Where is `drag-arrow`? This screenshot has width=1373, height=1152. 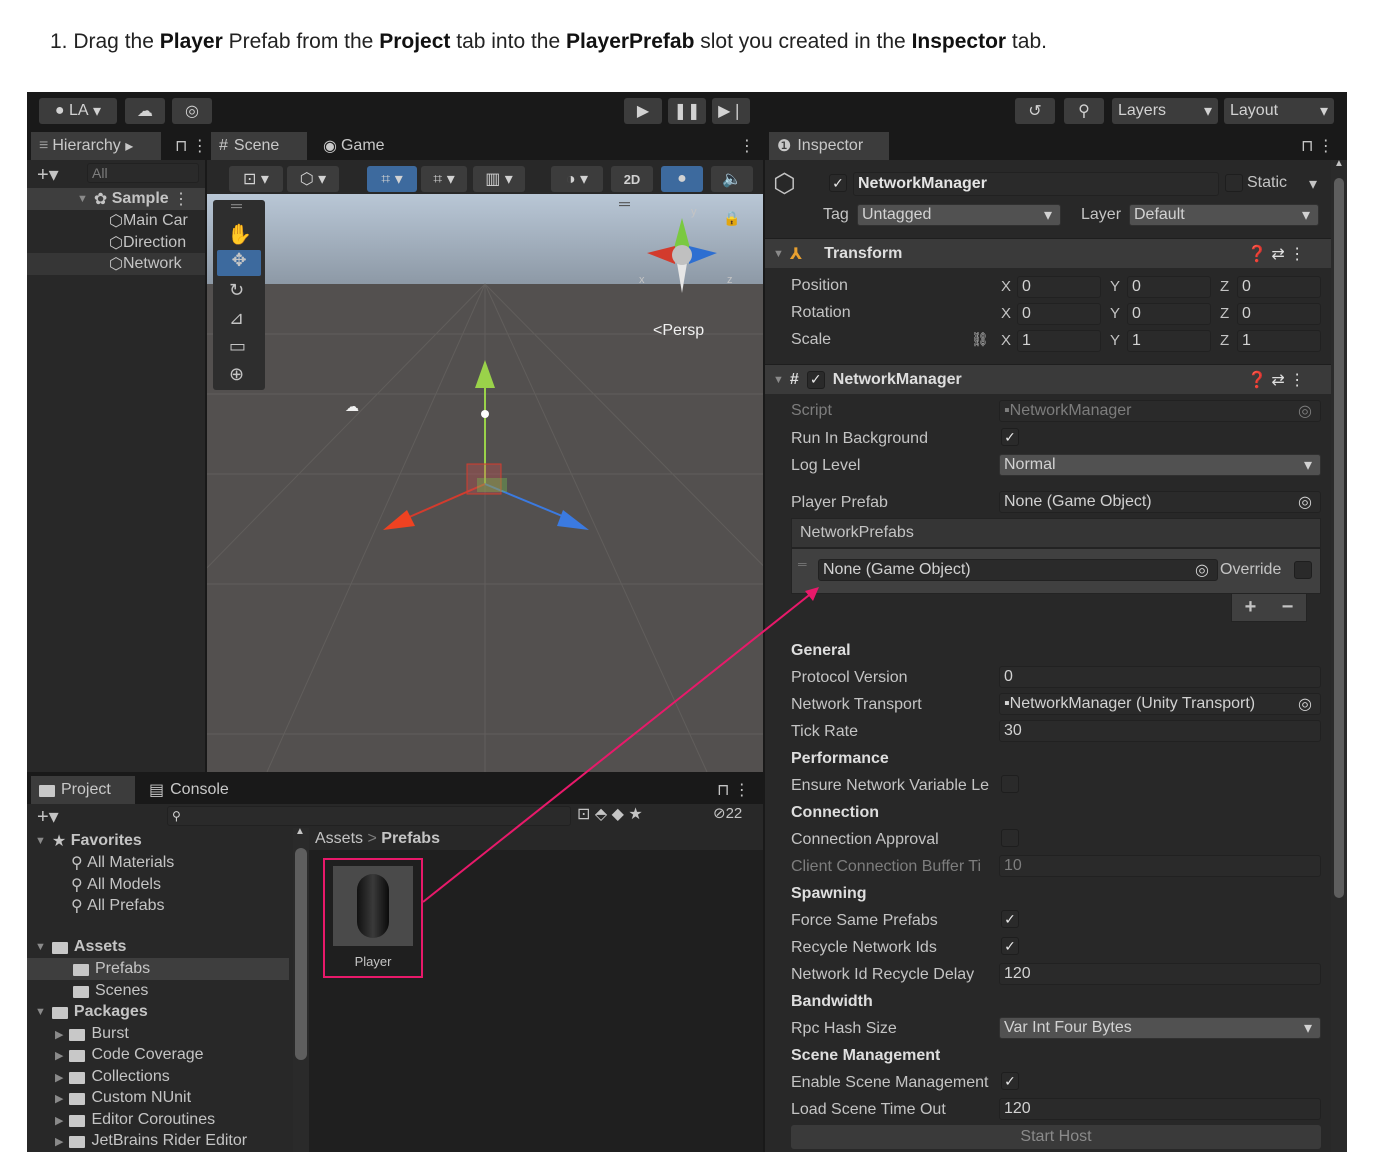
drag-arrow is located at coordinates (620, 745).